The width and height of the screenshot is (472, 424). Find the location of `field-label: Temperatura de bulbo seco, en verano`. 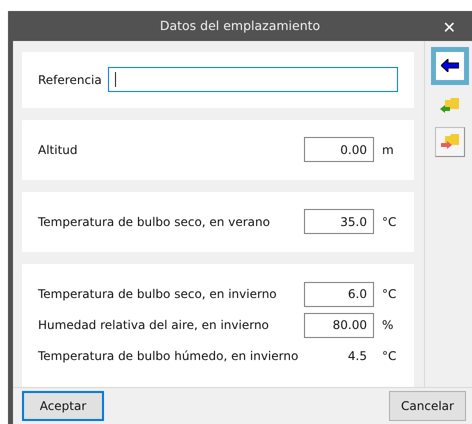

field-label: Temperatura de bulbo seco, en verano is located at coordinates (154, 221).